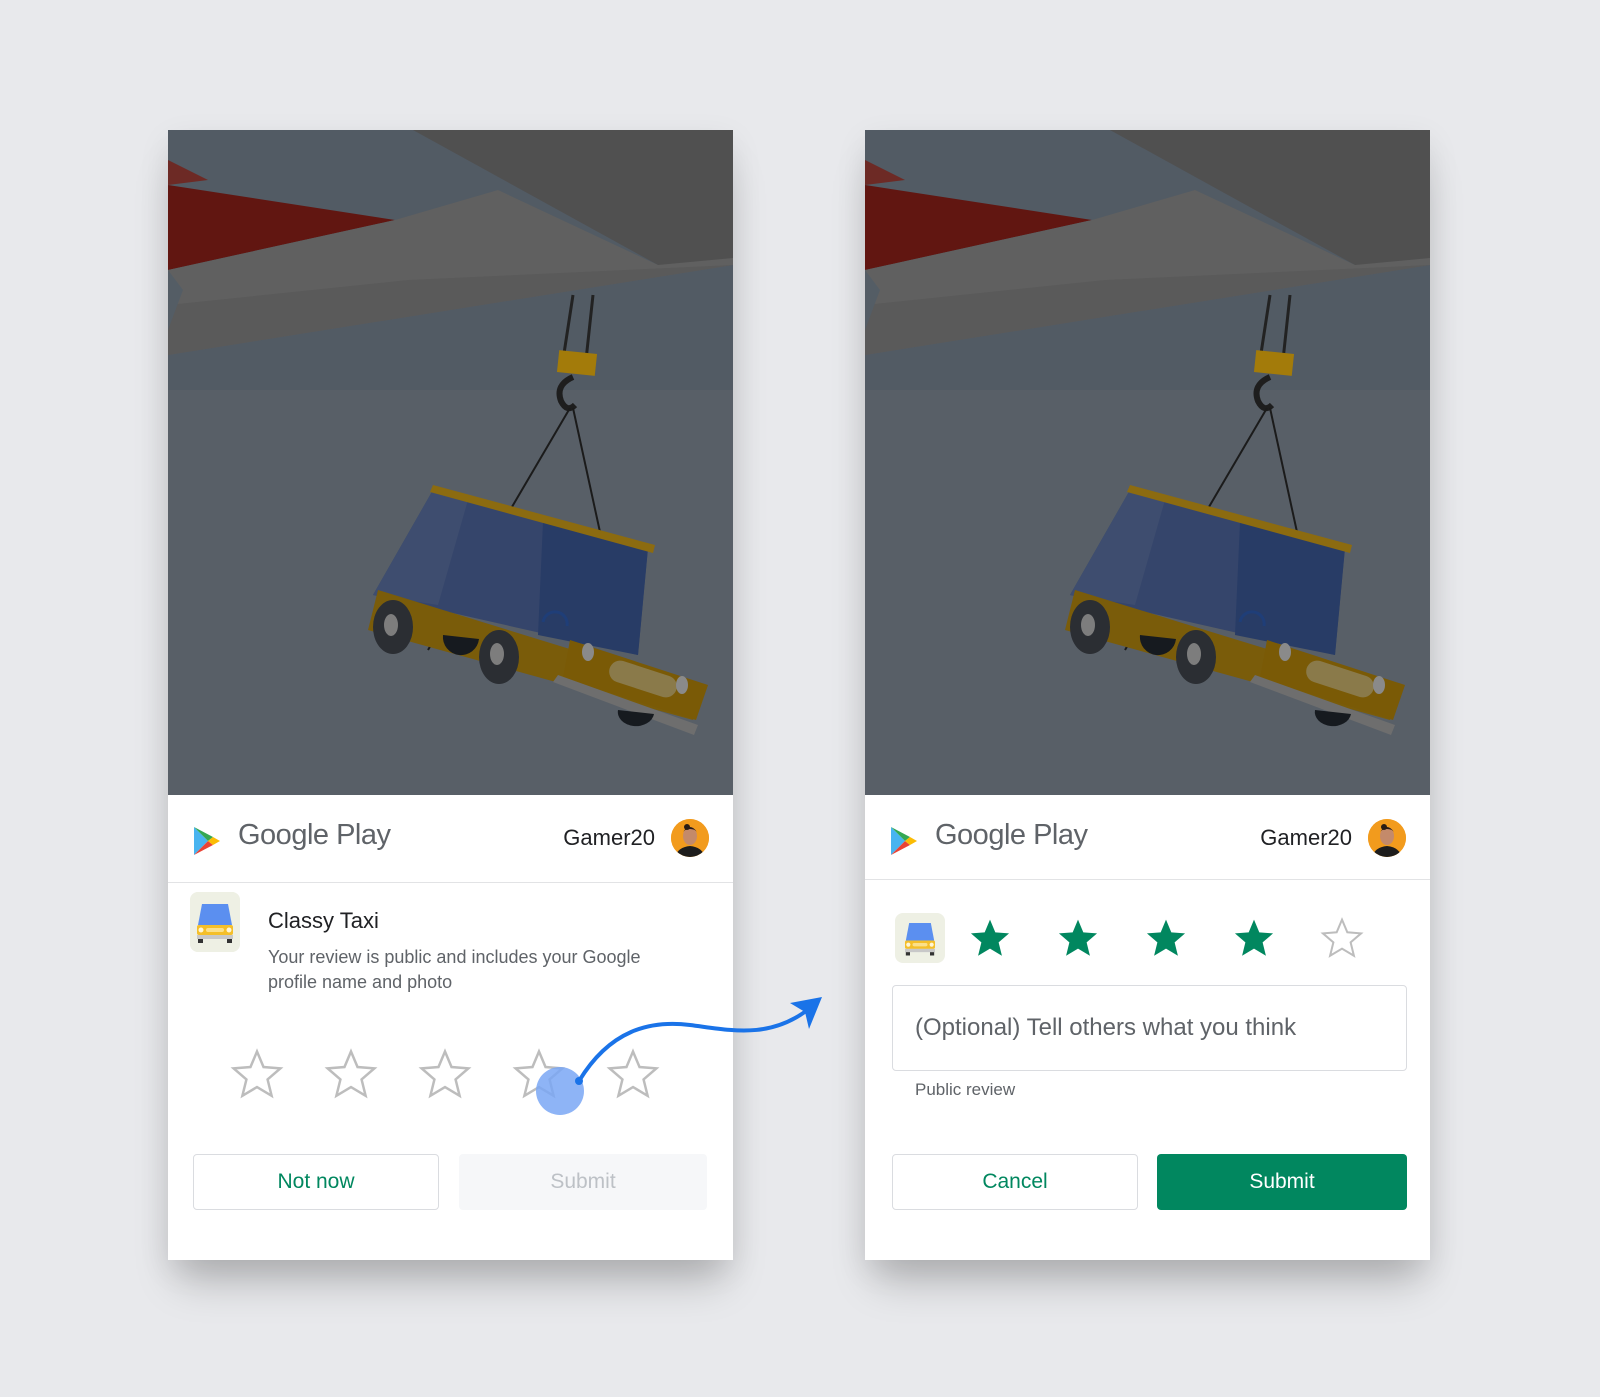  I want to click on public-review-helper: Public review, so click(965, 1089).